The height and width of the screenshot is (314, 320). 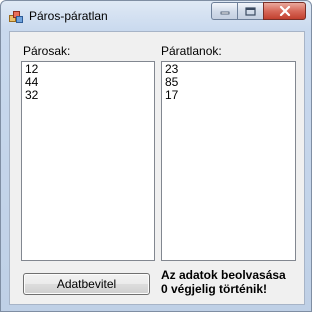 I want to click on odd-label: Páratlanok:, so click(x=191, y=51).